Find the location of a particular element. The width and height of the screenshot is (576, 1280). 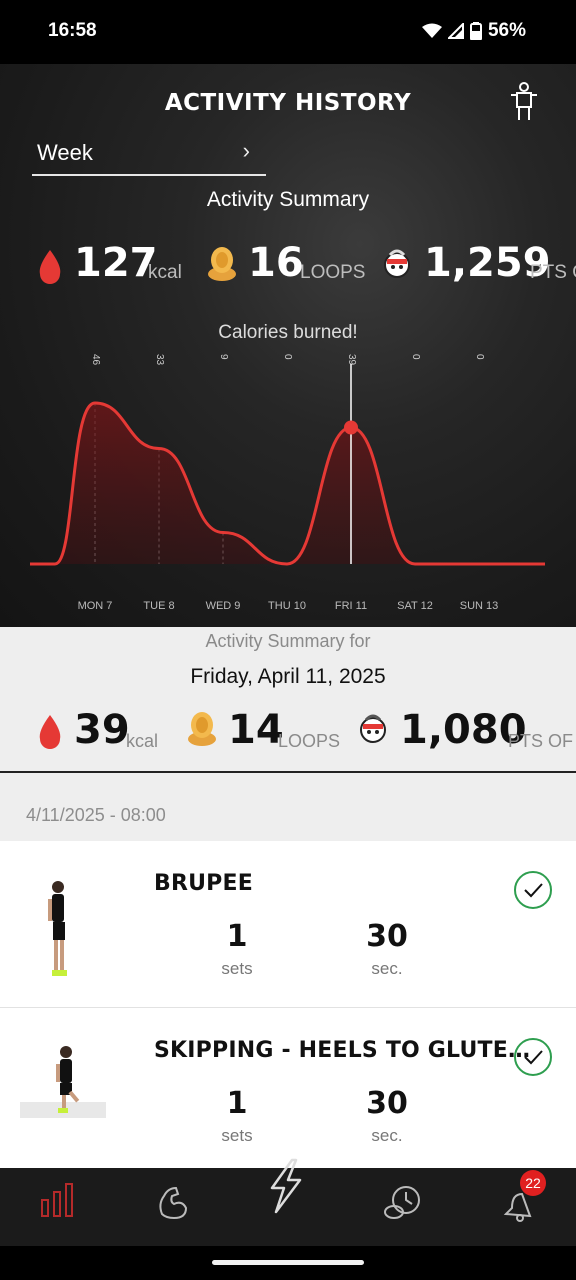

chart-area is located at coordinates (287, 483).